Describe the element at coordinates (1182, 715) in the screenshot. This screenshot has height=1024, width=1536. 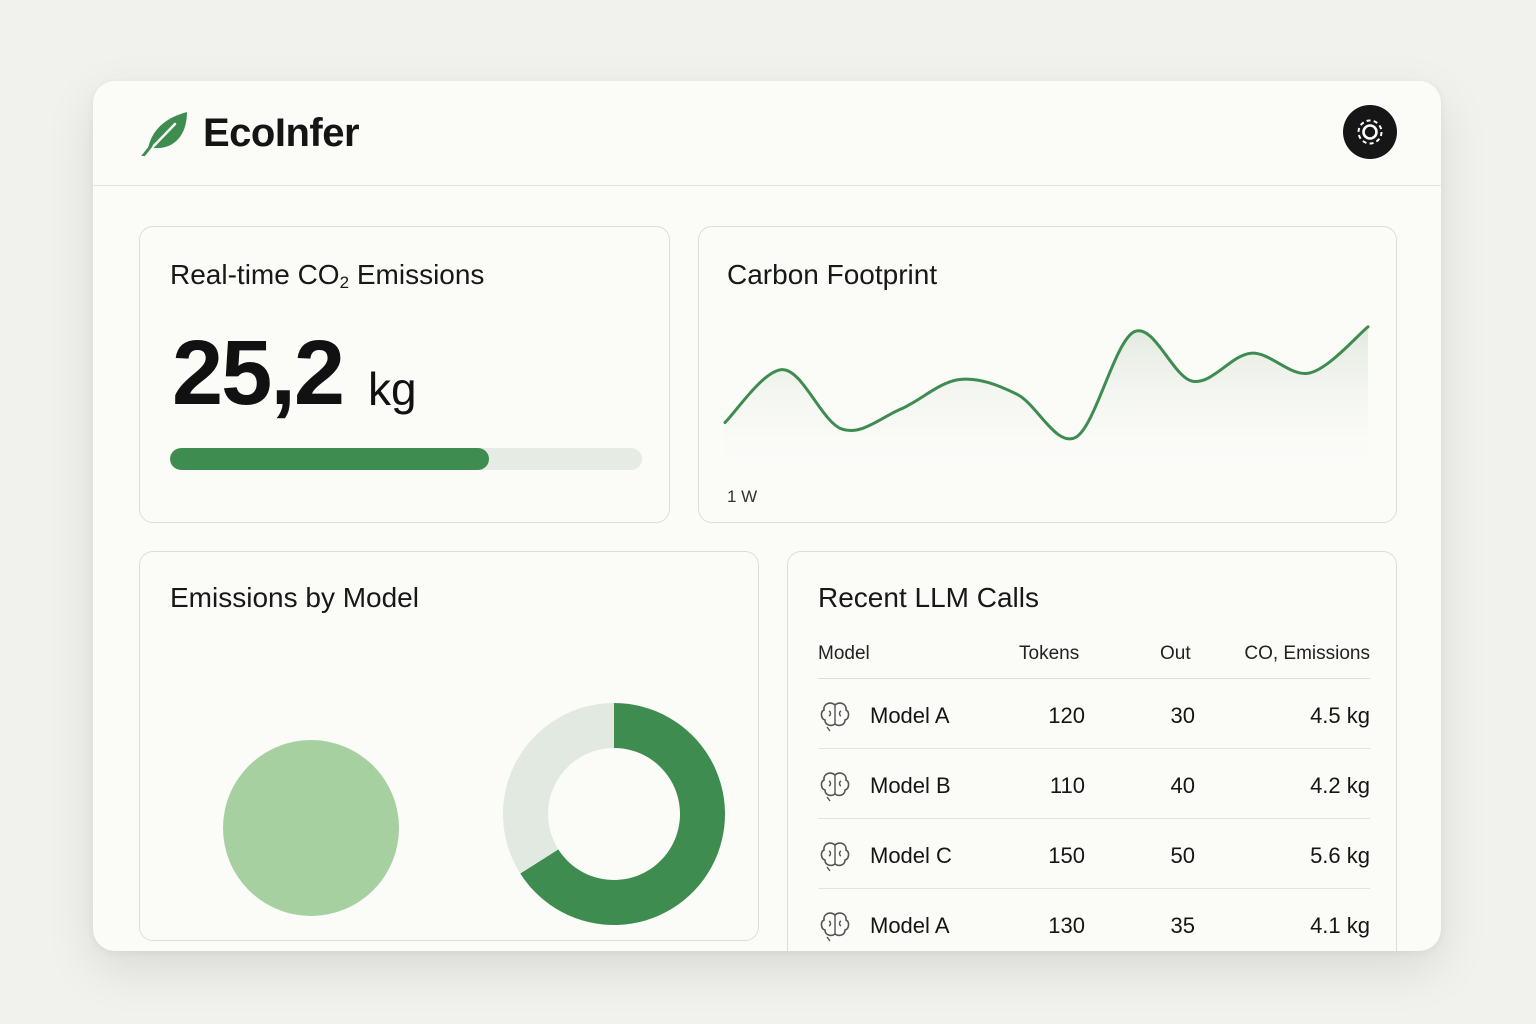
I see `cell-out: 30` at that location.